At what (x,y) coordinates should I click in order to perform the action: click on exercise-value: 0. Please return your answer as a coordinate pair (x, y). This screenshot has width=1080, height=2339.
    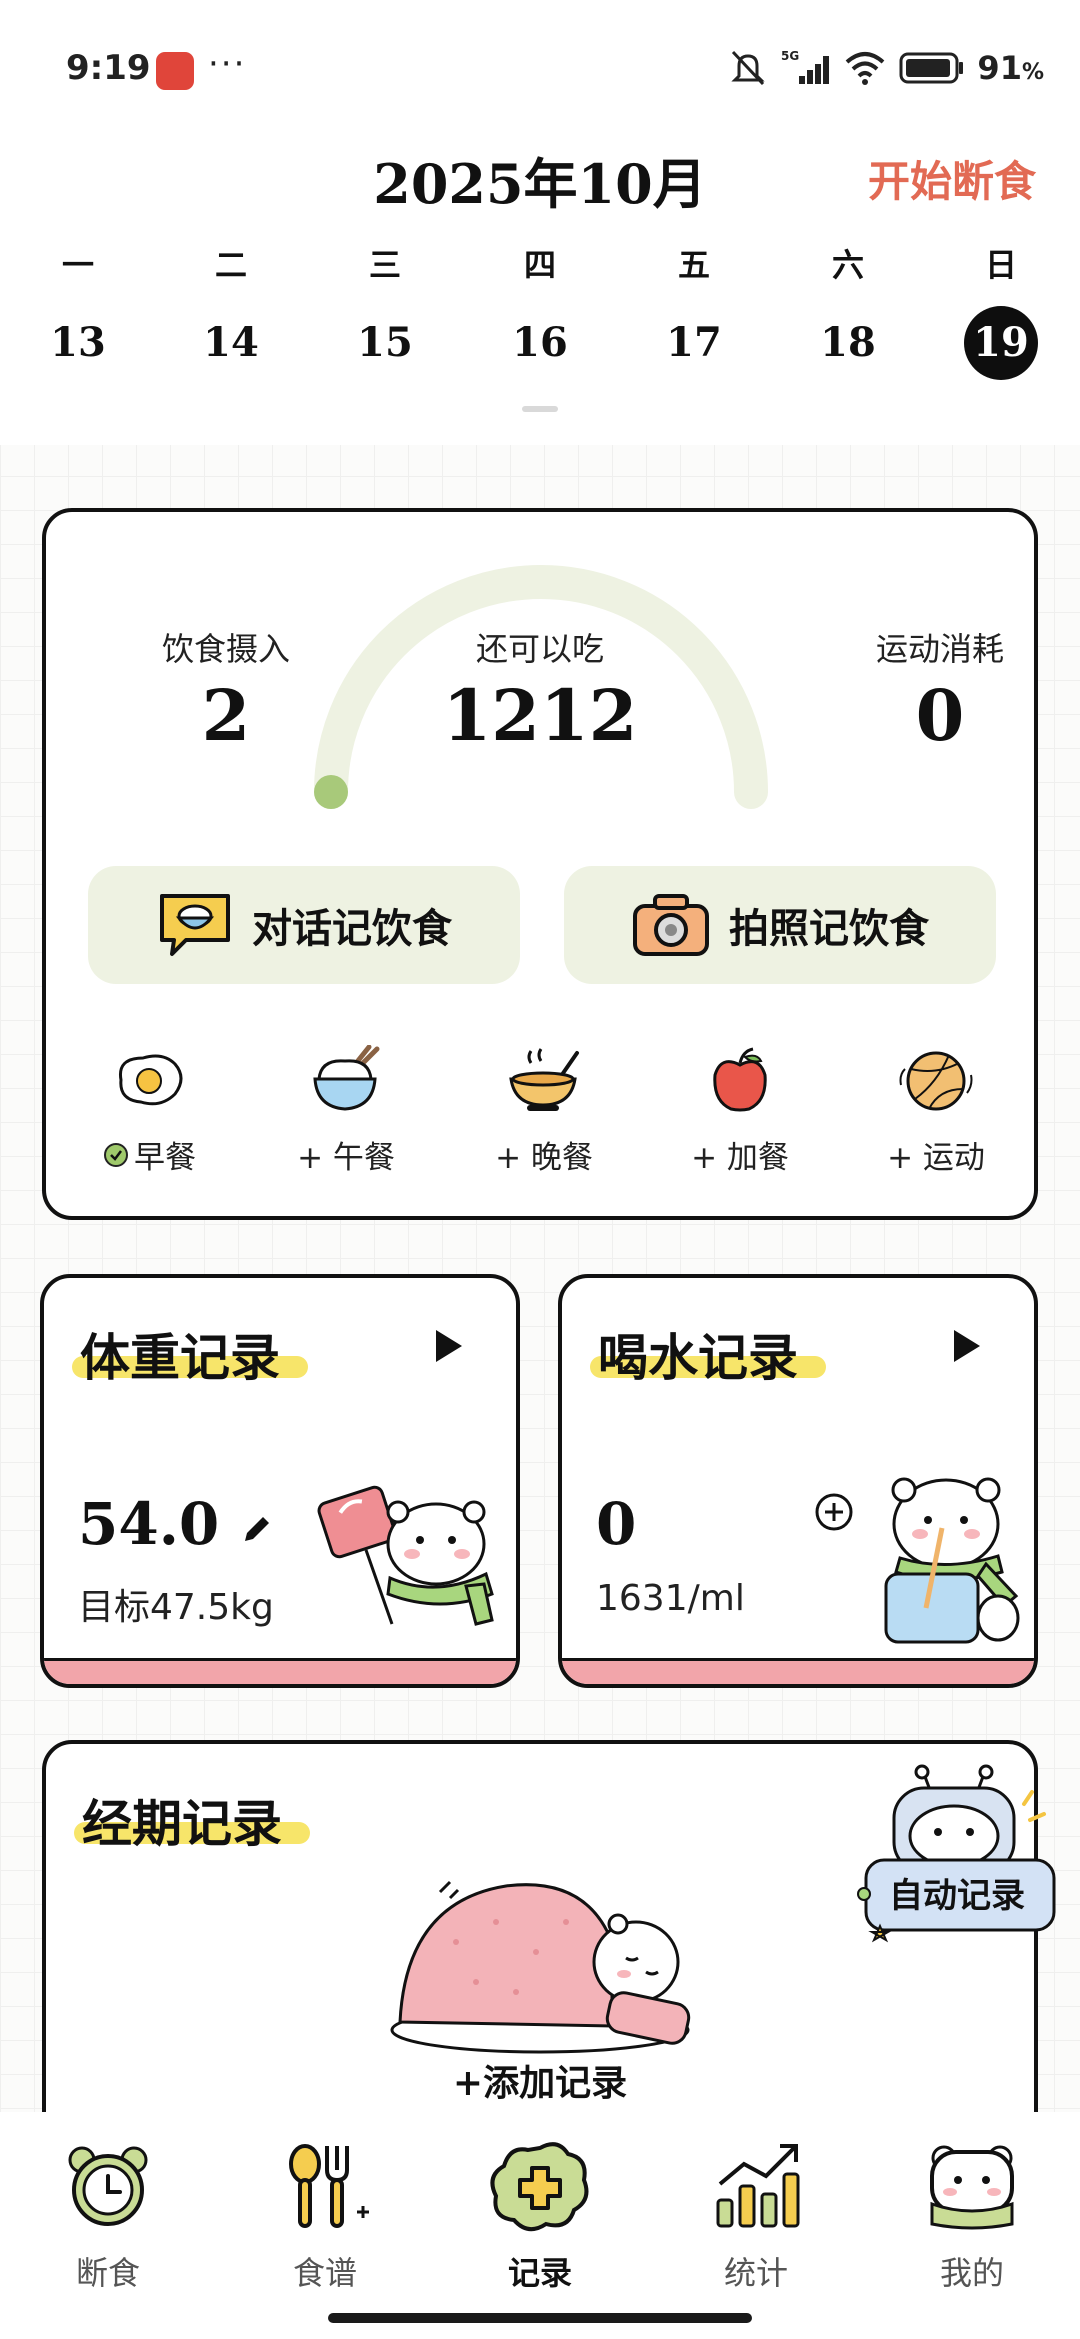
    Looking at the image, I should click on (940, 715).